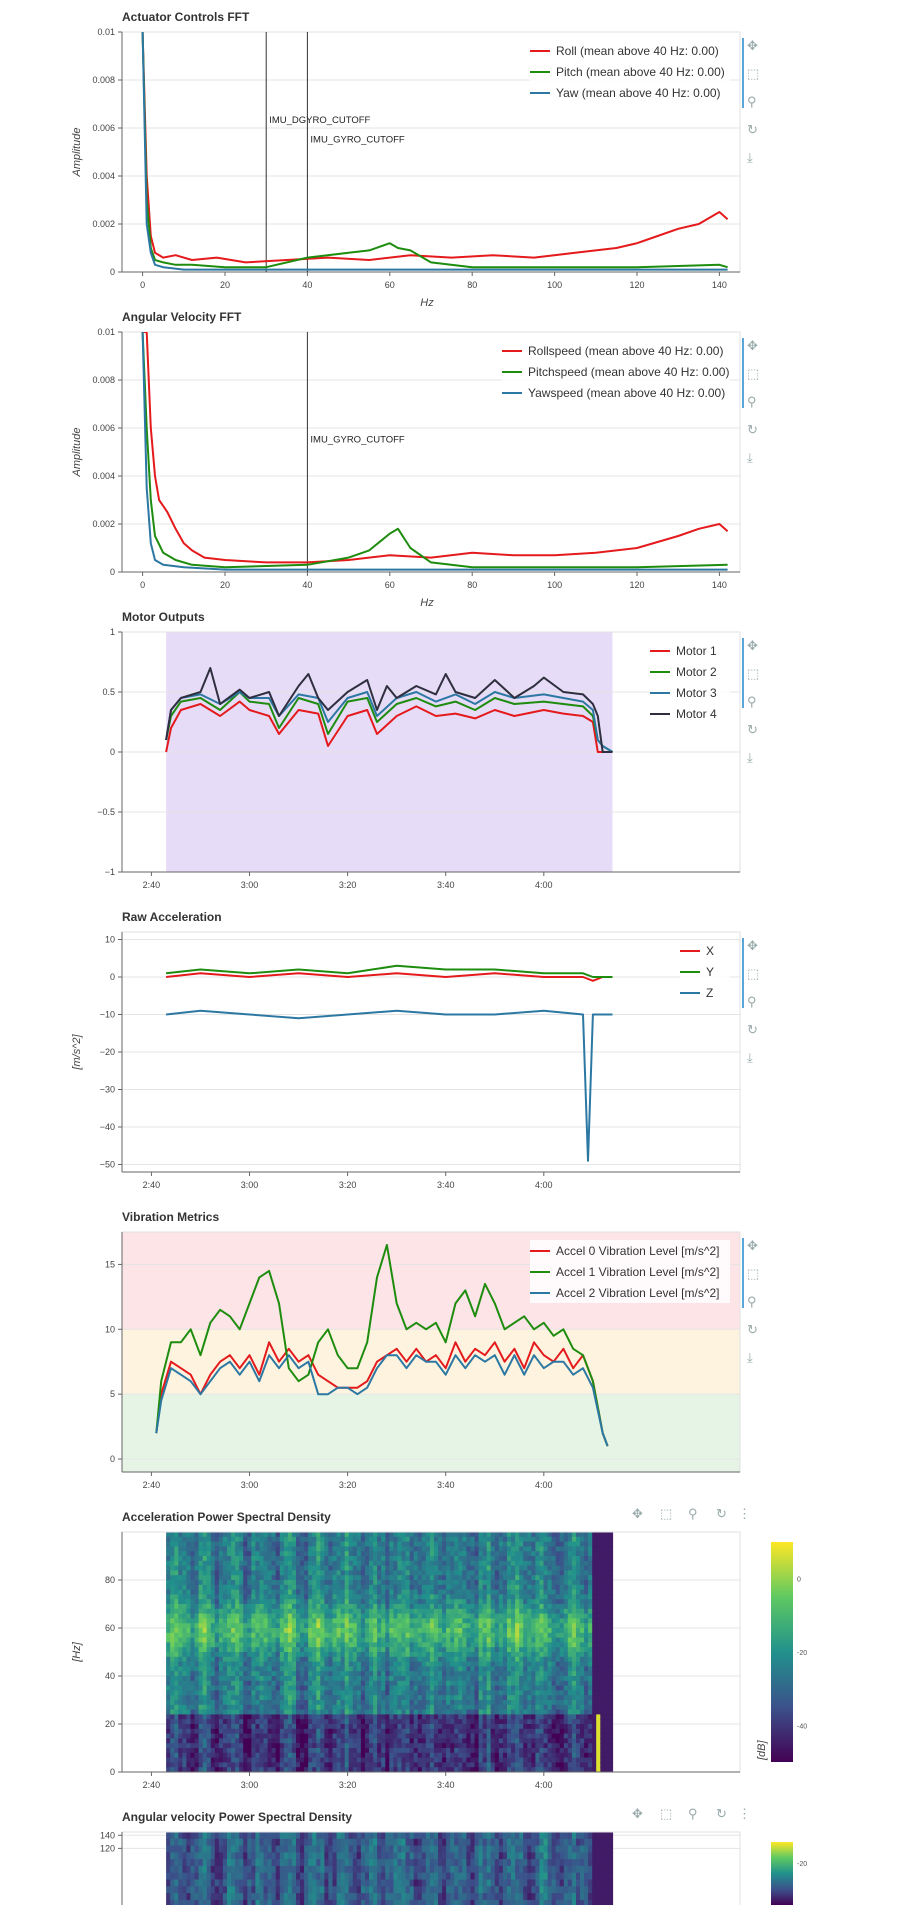  What do you see at coordinates (705, 971) in the screenshot?
I see `legend-item: Y` at bounding box center [705, 971].